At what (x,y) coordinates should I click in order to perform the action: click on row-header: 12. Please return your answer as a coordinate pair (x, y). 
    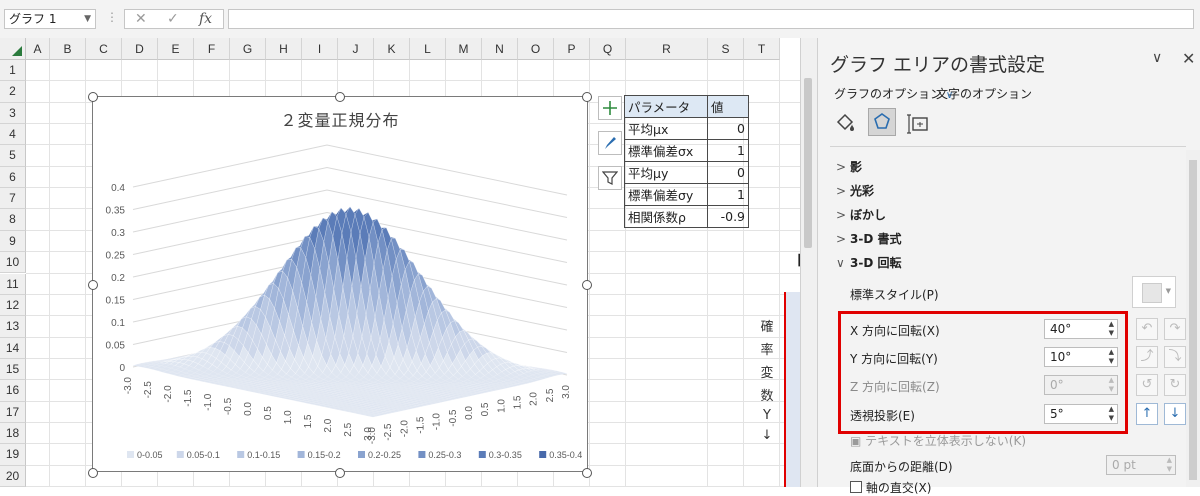
    Looking at the image, I should click on (13, 305).